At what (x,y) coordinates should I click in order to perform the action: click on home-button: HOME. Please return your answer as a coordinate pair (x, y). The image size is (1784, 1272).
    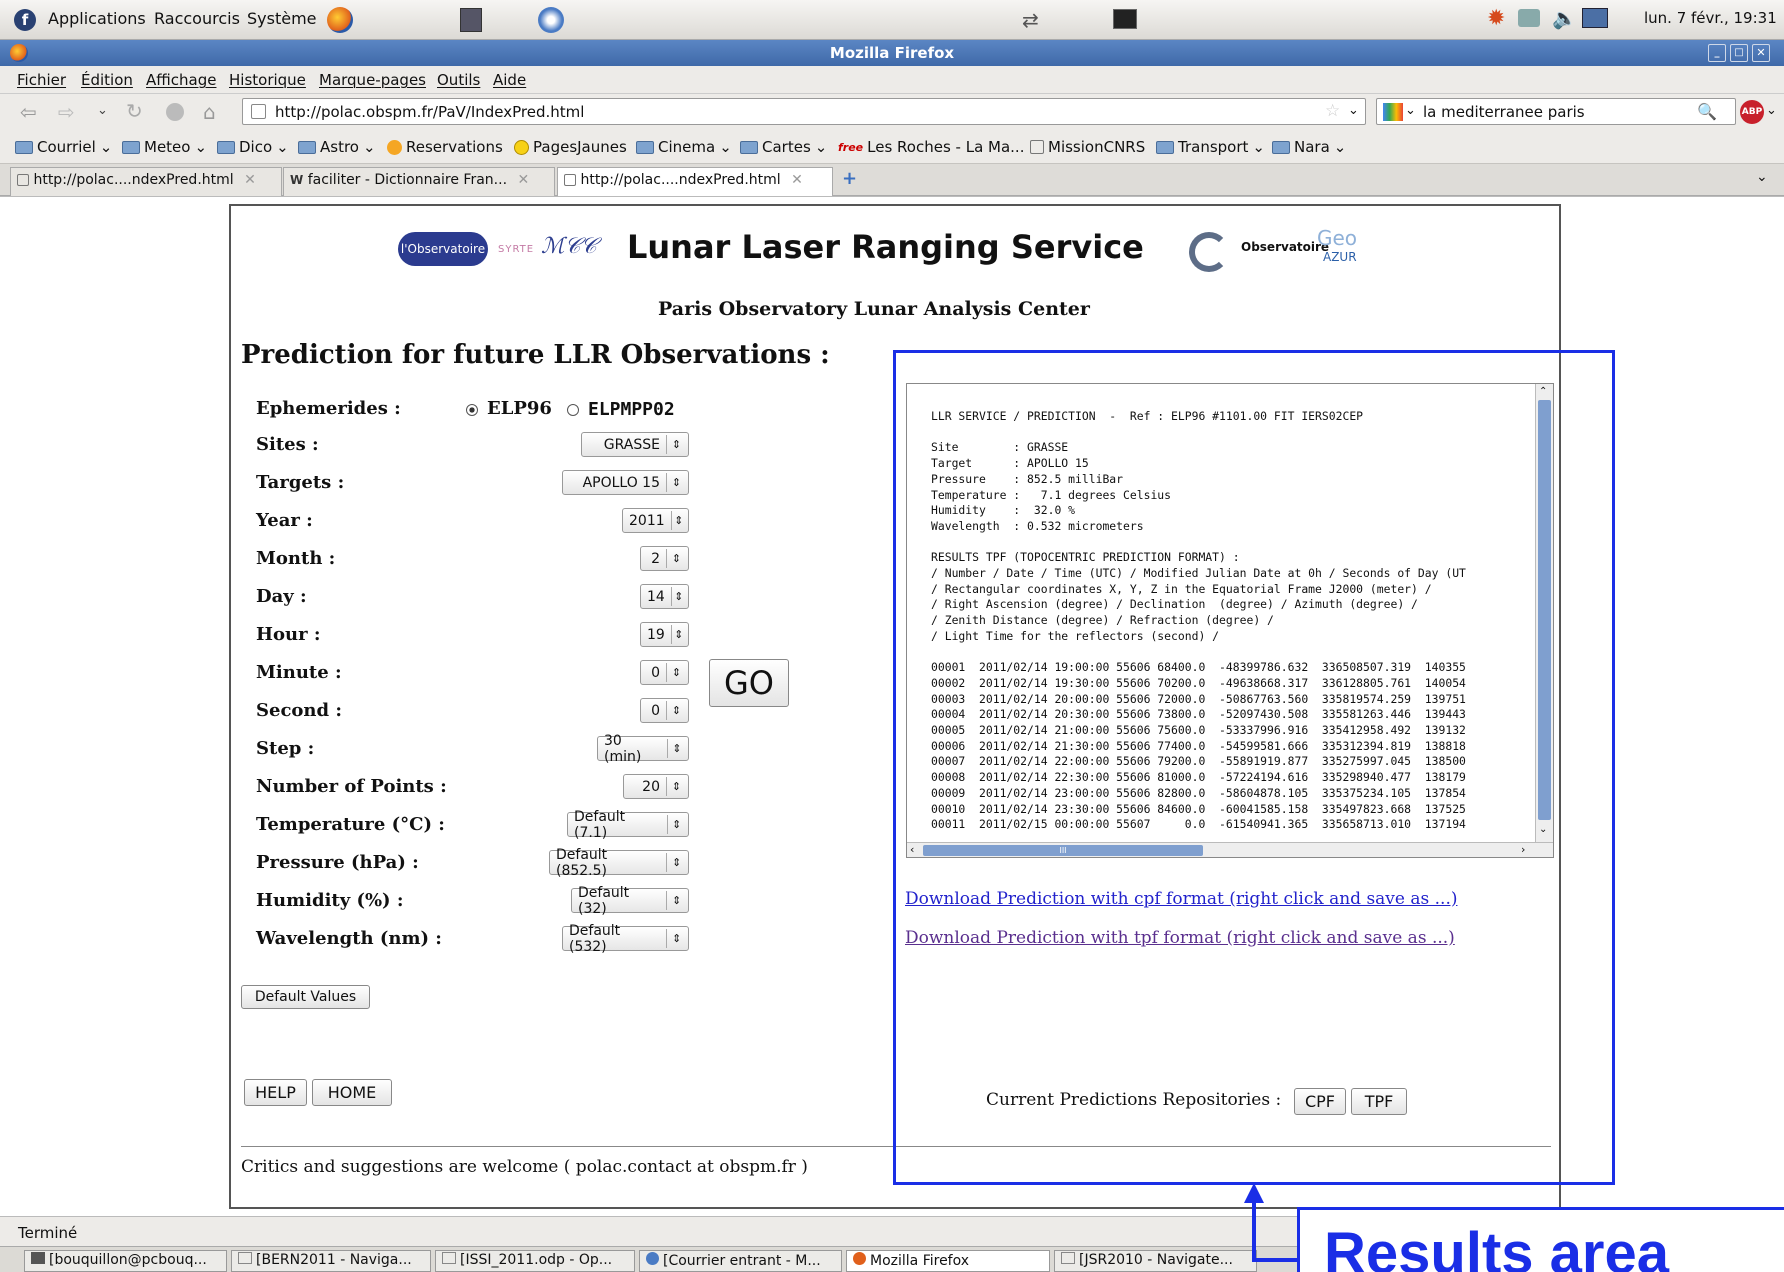
    Looking at the image, I should click on (352, 1092).